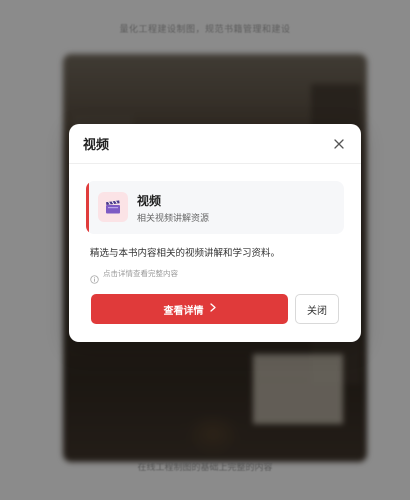 This screenshot has width=410, height=500. Describe the element at coordinates (317, 309) in the screenshot. I see `close-button: 关闭` at that location.